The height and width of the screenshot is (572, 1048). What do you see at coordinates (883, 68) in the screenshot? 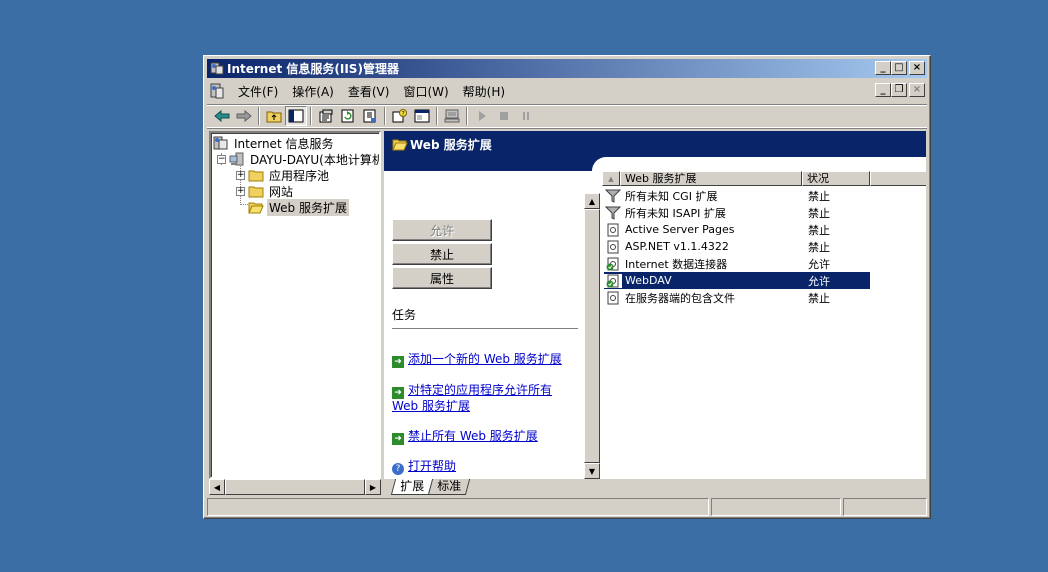
I see `minimize-button: _` at bounding box center [883, 68].